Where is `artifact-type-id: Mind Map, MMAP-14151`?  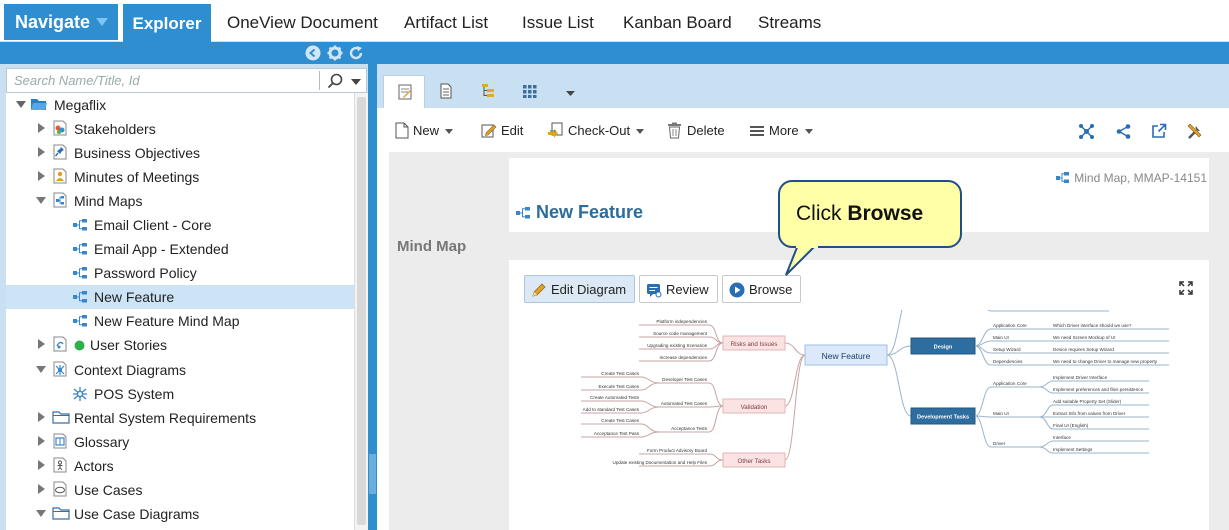 artifact-type-id: Mind Map, MMAP-14151 is located at coordinates (1131, 178).